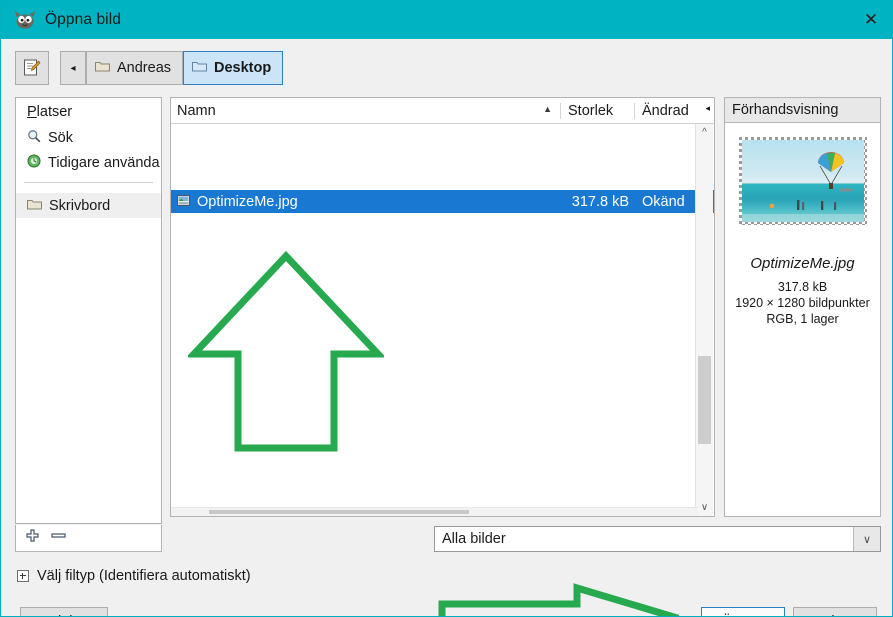  I want to click on thumbnail-frame, so click(802, 181).